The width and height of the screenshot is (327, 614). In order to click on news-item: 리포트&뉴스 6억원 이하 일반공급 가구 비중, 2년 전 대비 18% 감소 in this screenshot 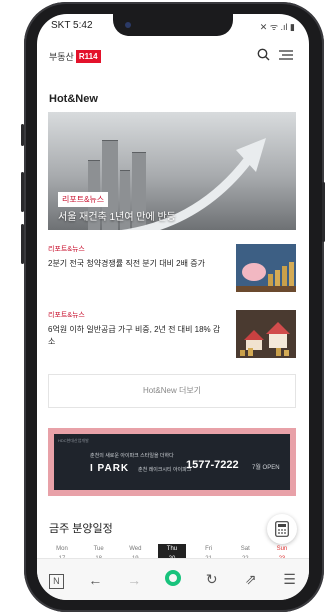, I will do `click(172, 334)`.